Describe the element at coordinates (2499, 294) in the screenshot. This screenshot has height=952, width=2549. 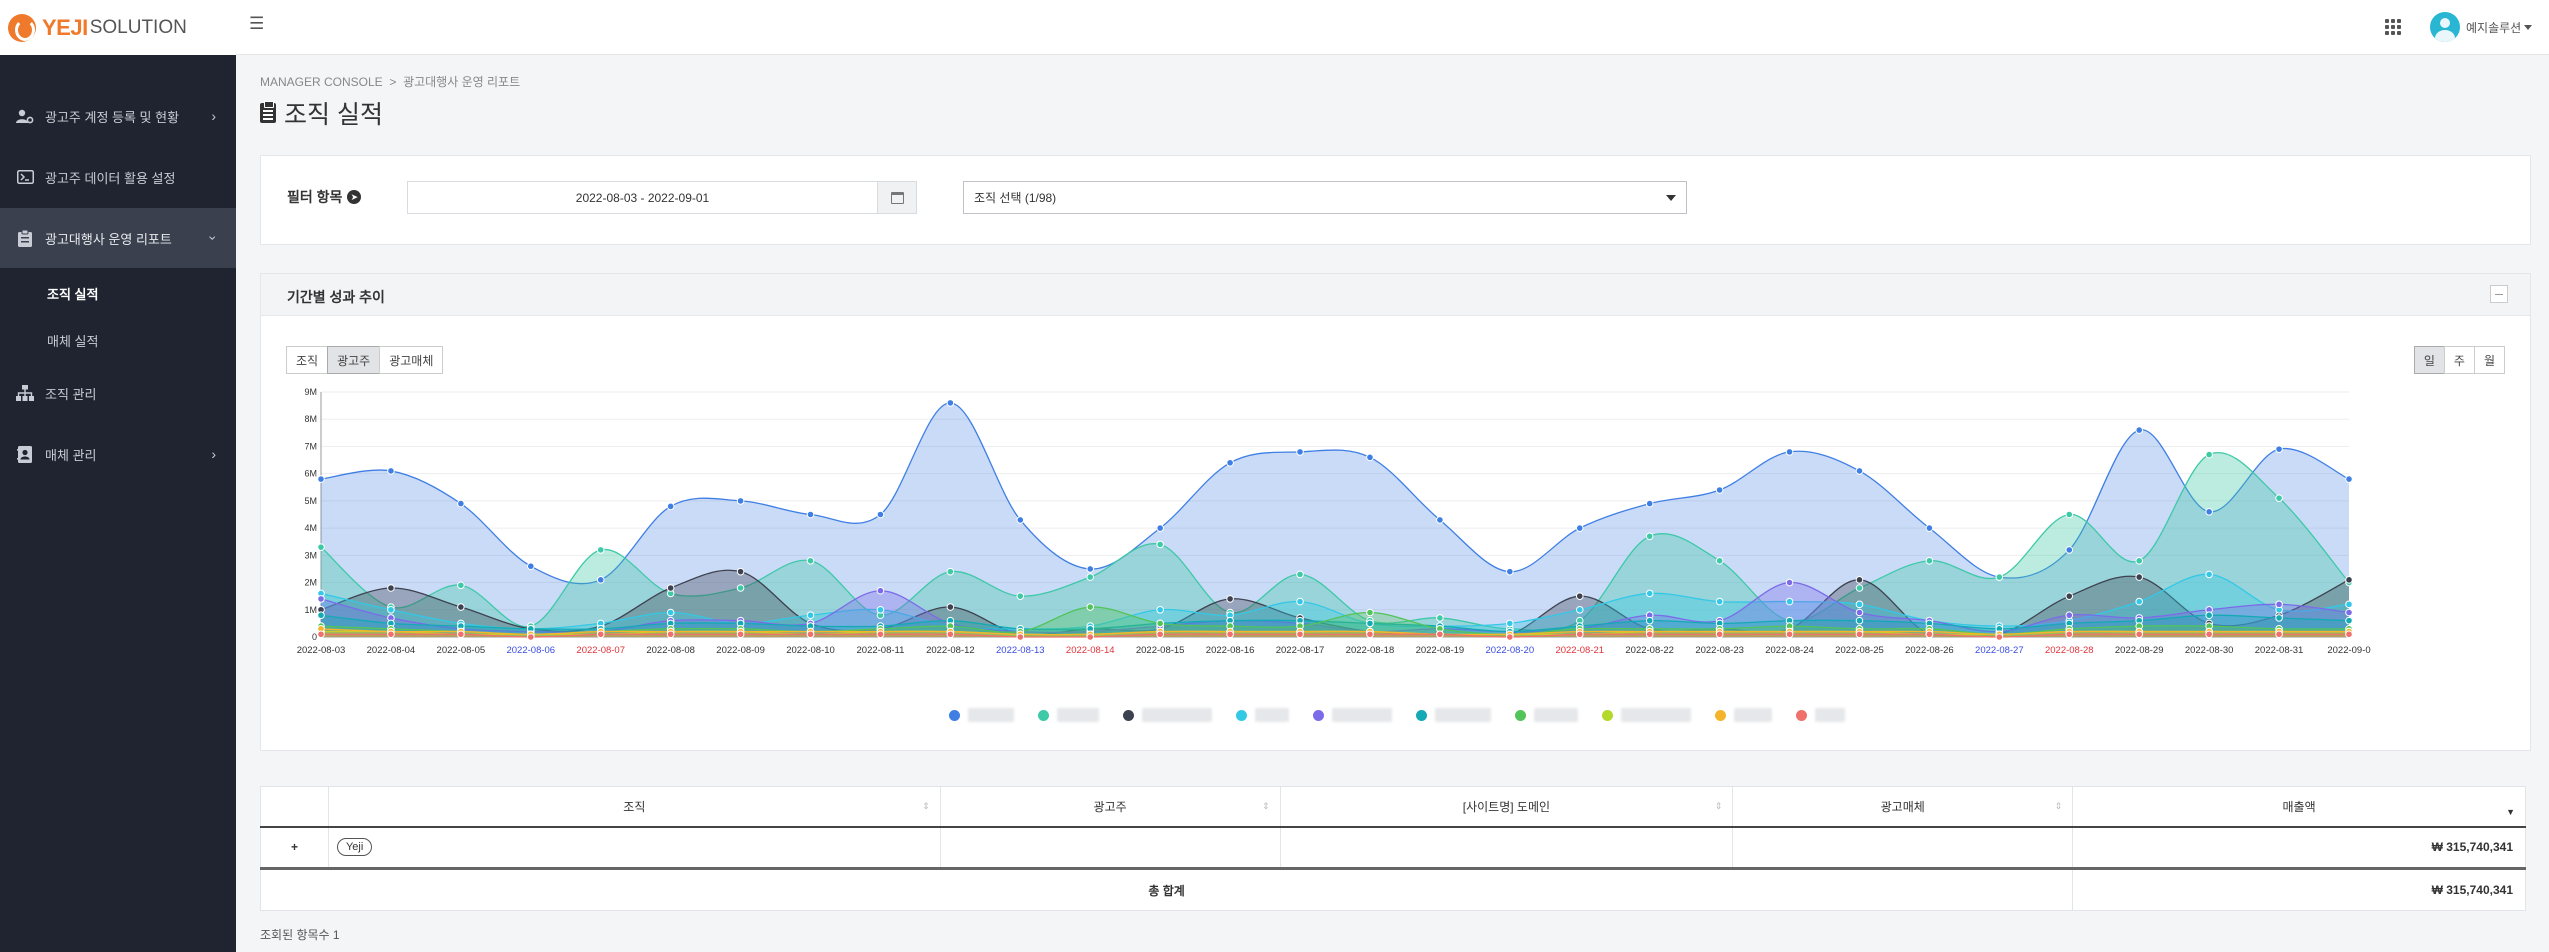
I see `collapse-button` at that location.